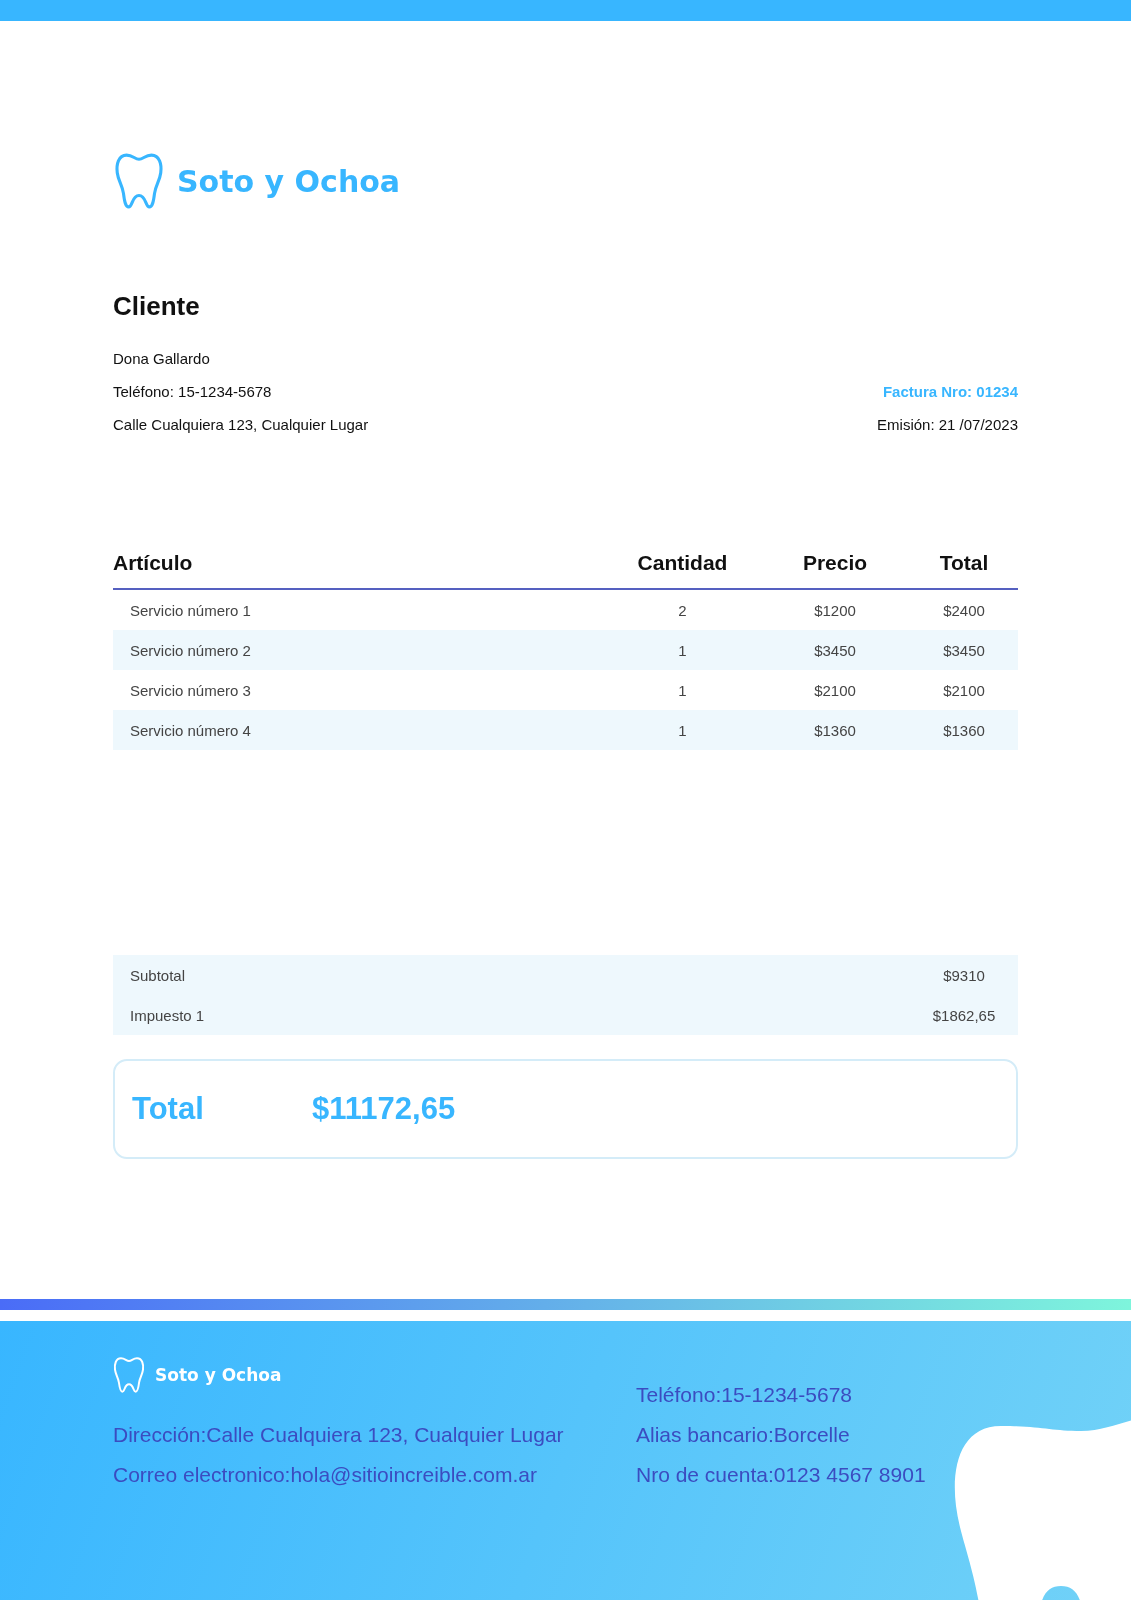 This screenshot has height=1600, width=1131. Describe the element at coordinates (153, 563) in the screenshot. I see `column-header: Artículo` at that location.